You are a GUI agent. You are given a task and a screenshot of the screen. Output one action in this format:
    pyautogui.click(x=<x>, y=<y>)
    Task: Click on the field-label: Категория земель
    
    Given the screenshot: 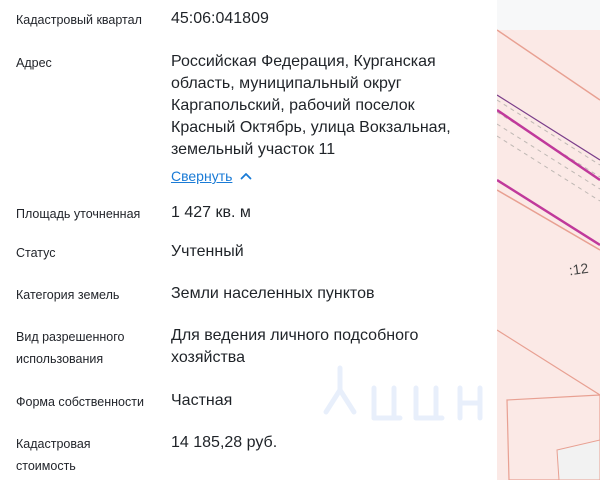 What is the action you would take?
    pyautogui.click(x=68, y=295)
    